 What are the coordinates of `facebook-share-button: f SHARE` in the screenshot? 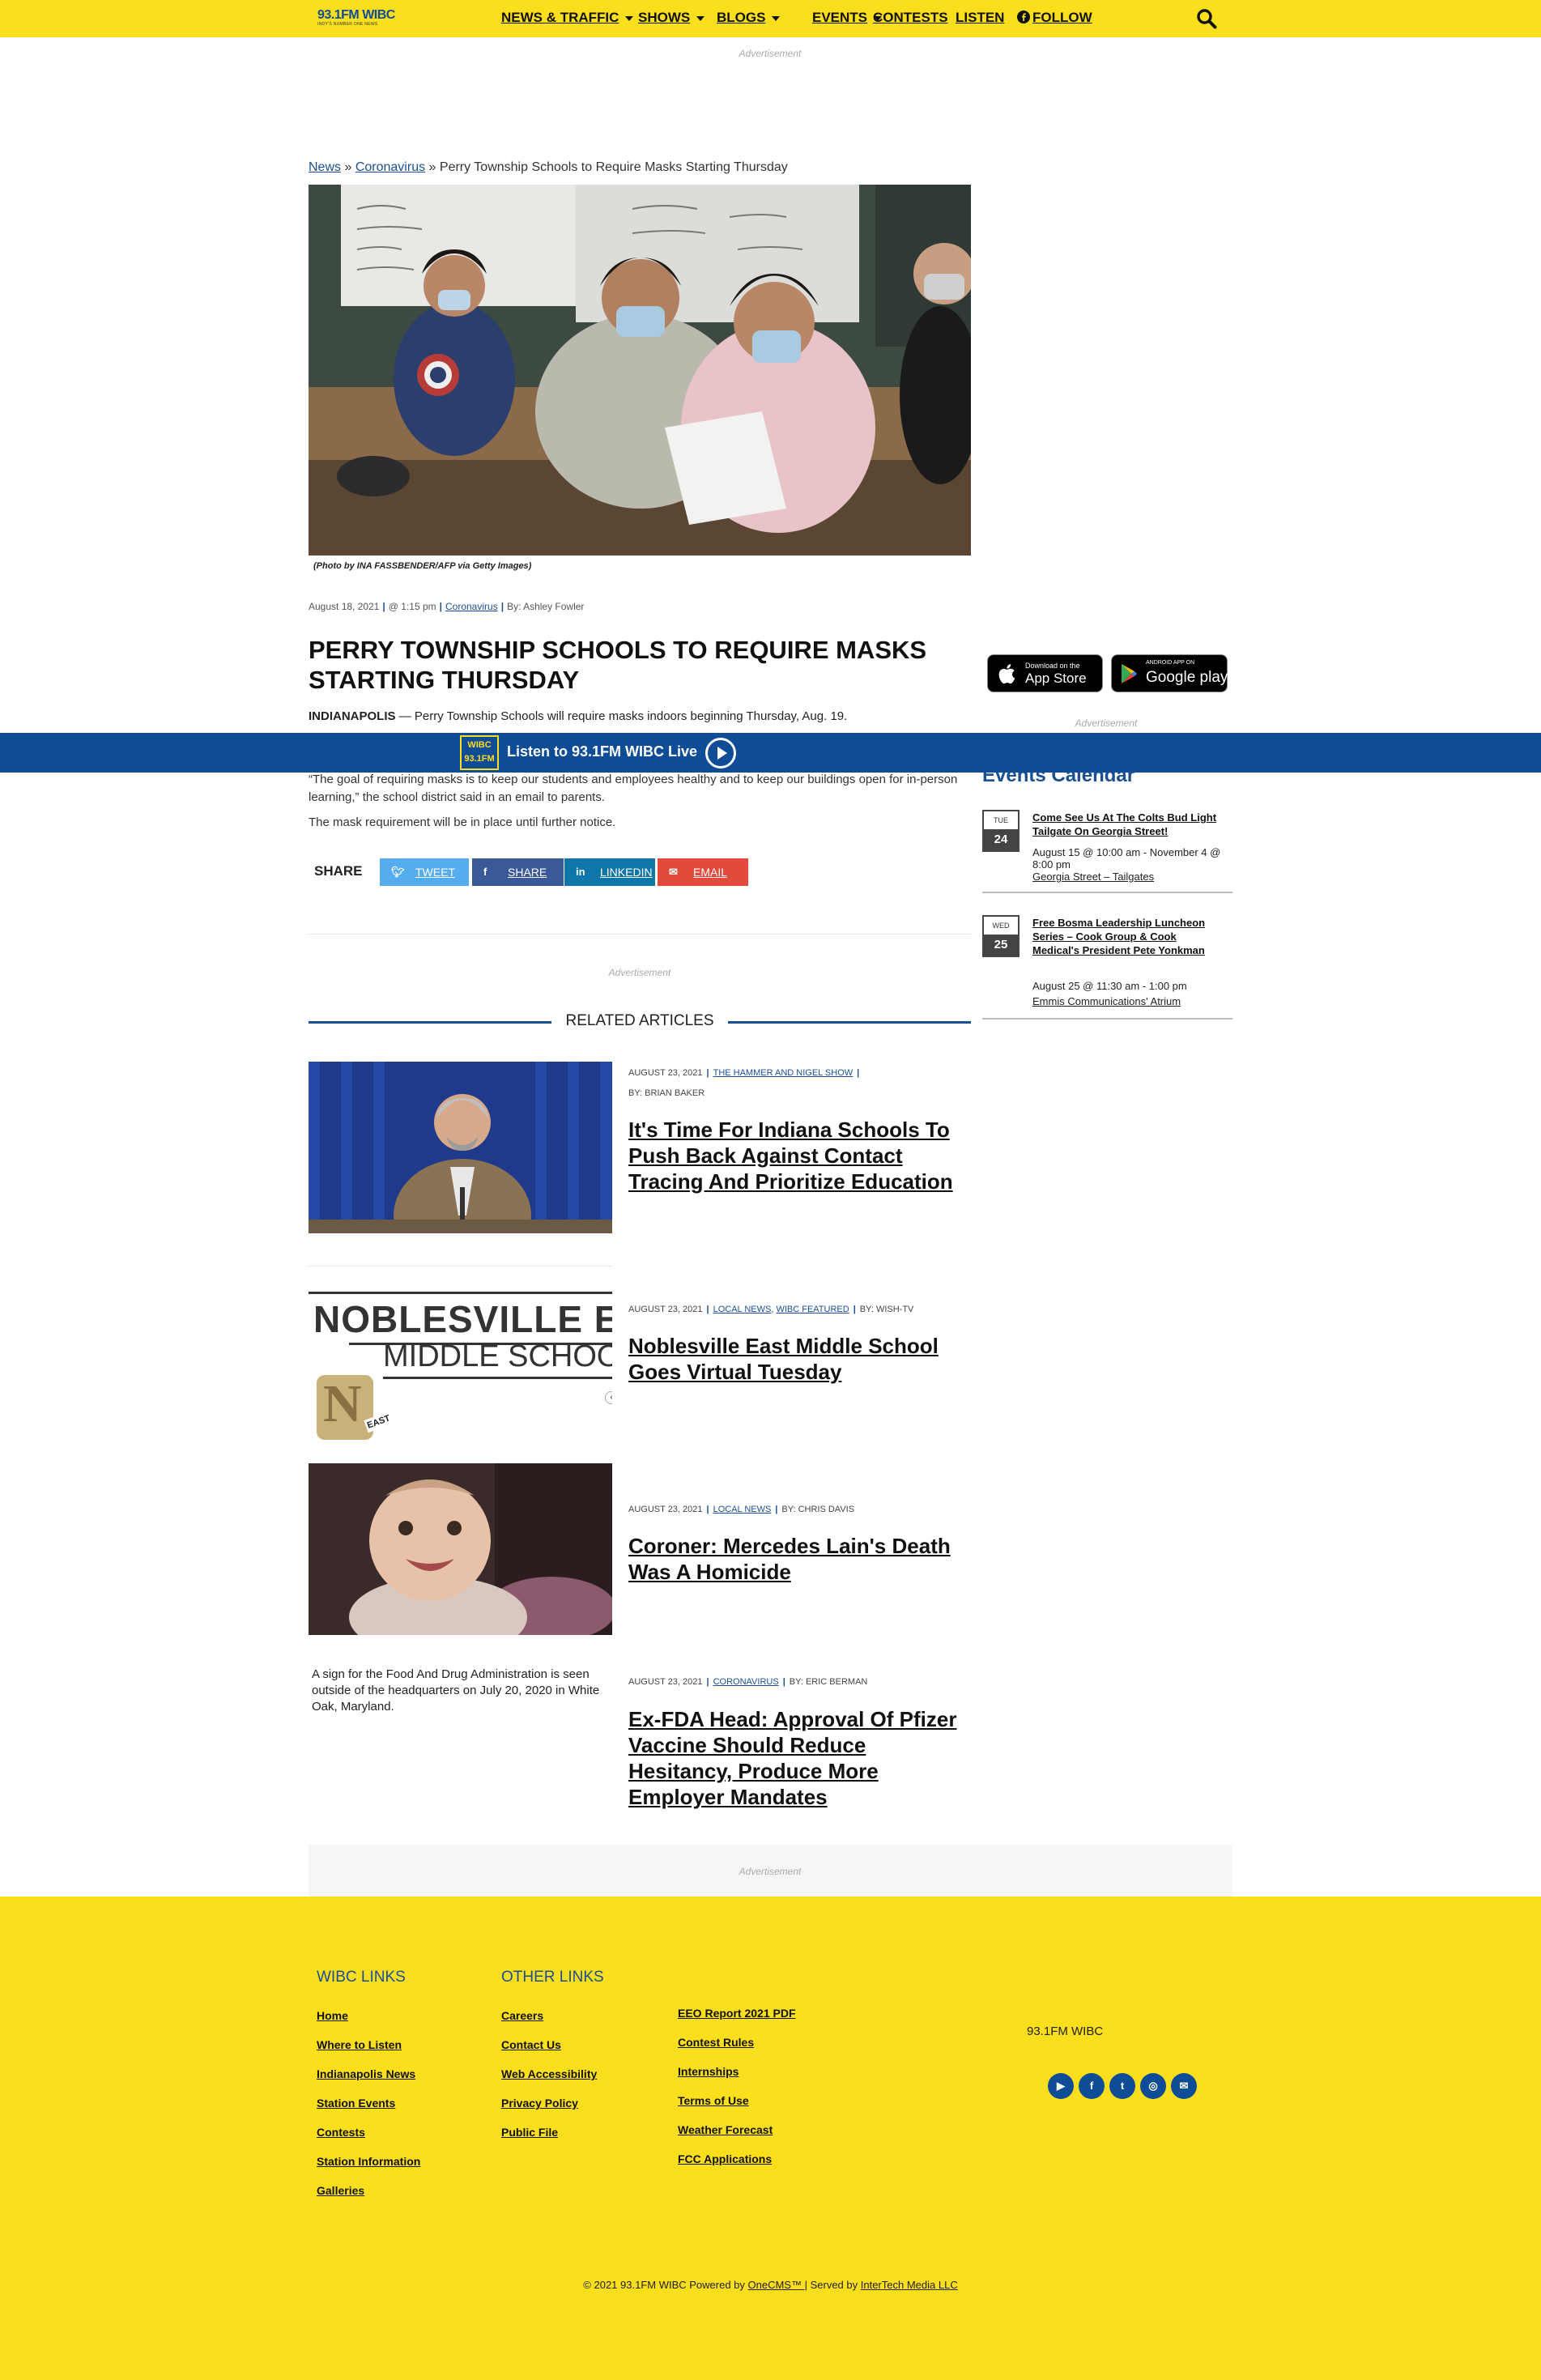 It's located at (518, 872).